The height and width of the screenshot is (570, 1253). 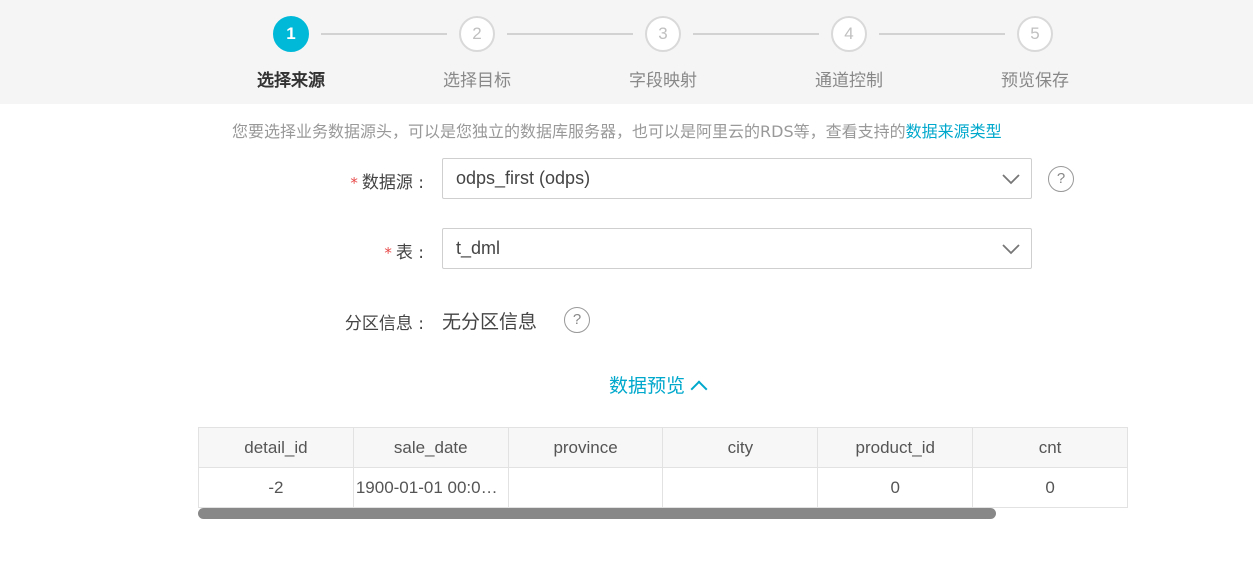 I want to click on step-label: 字段映射, so click(x=663, y=81).